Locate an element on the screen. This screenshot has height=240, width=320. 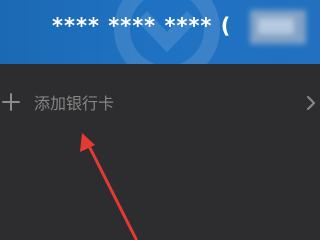
masked-card-digits: **** **** **** is located at coordinates (132, 26).